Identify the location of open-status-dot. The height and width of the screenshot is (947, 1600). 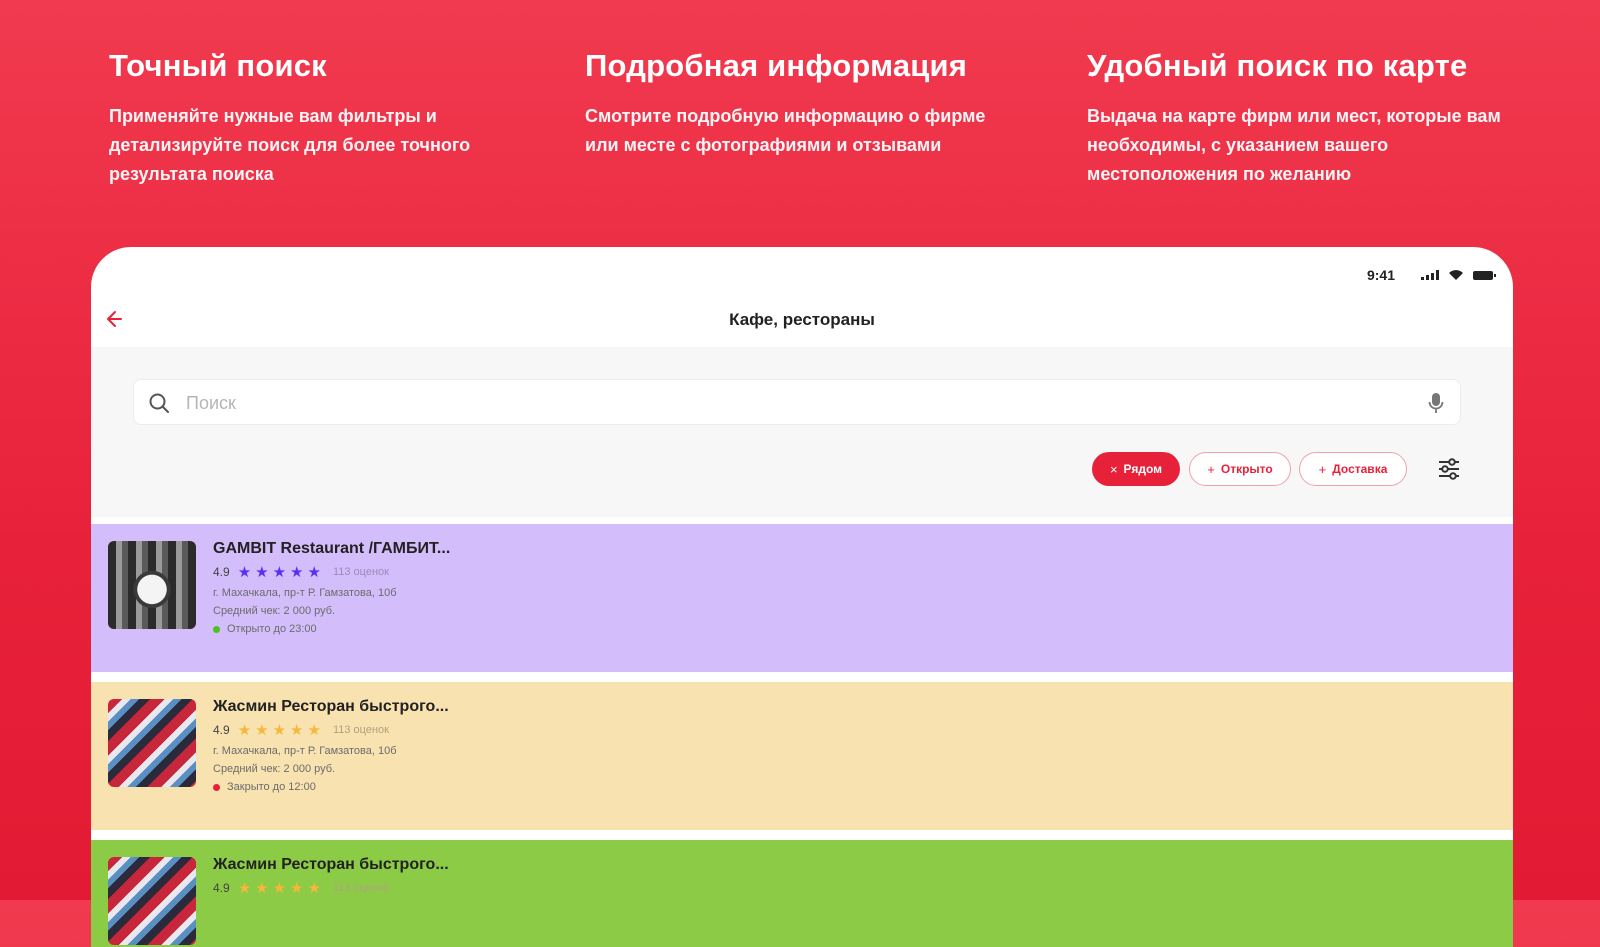
(216, 629).